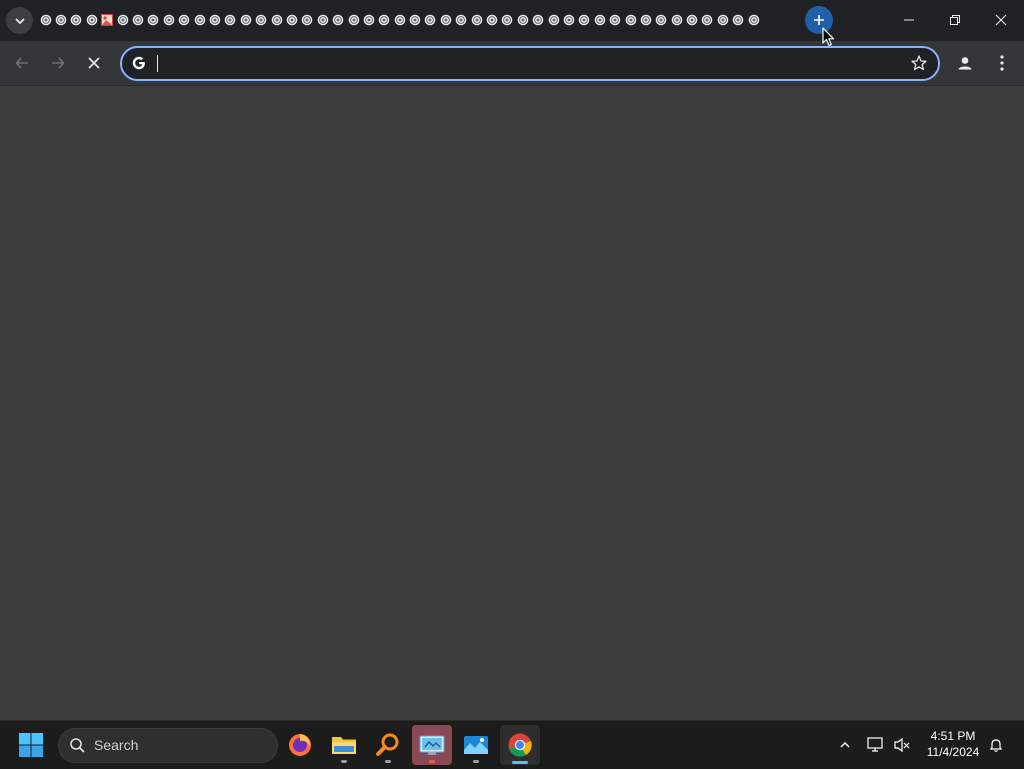  Describe the element at coordinates (19, 20) in the screenshot. I see `tab-search-button` at that location.